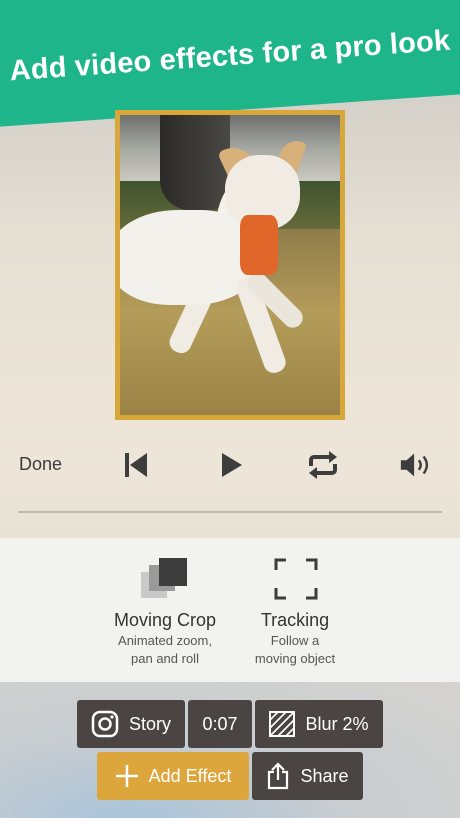  I want to click on blur-button: Blur 2%, so click(319, 724).